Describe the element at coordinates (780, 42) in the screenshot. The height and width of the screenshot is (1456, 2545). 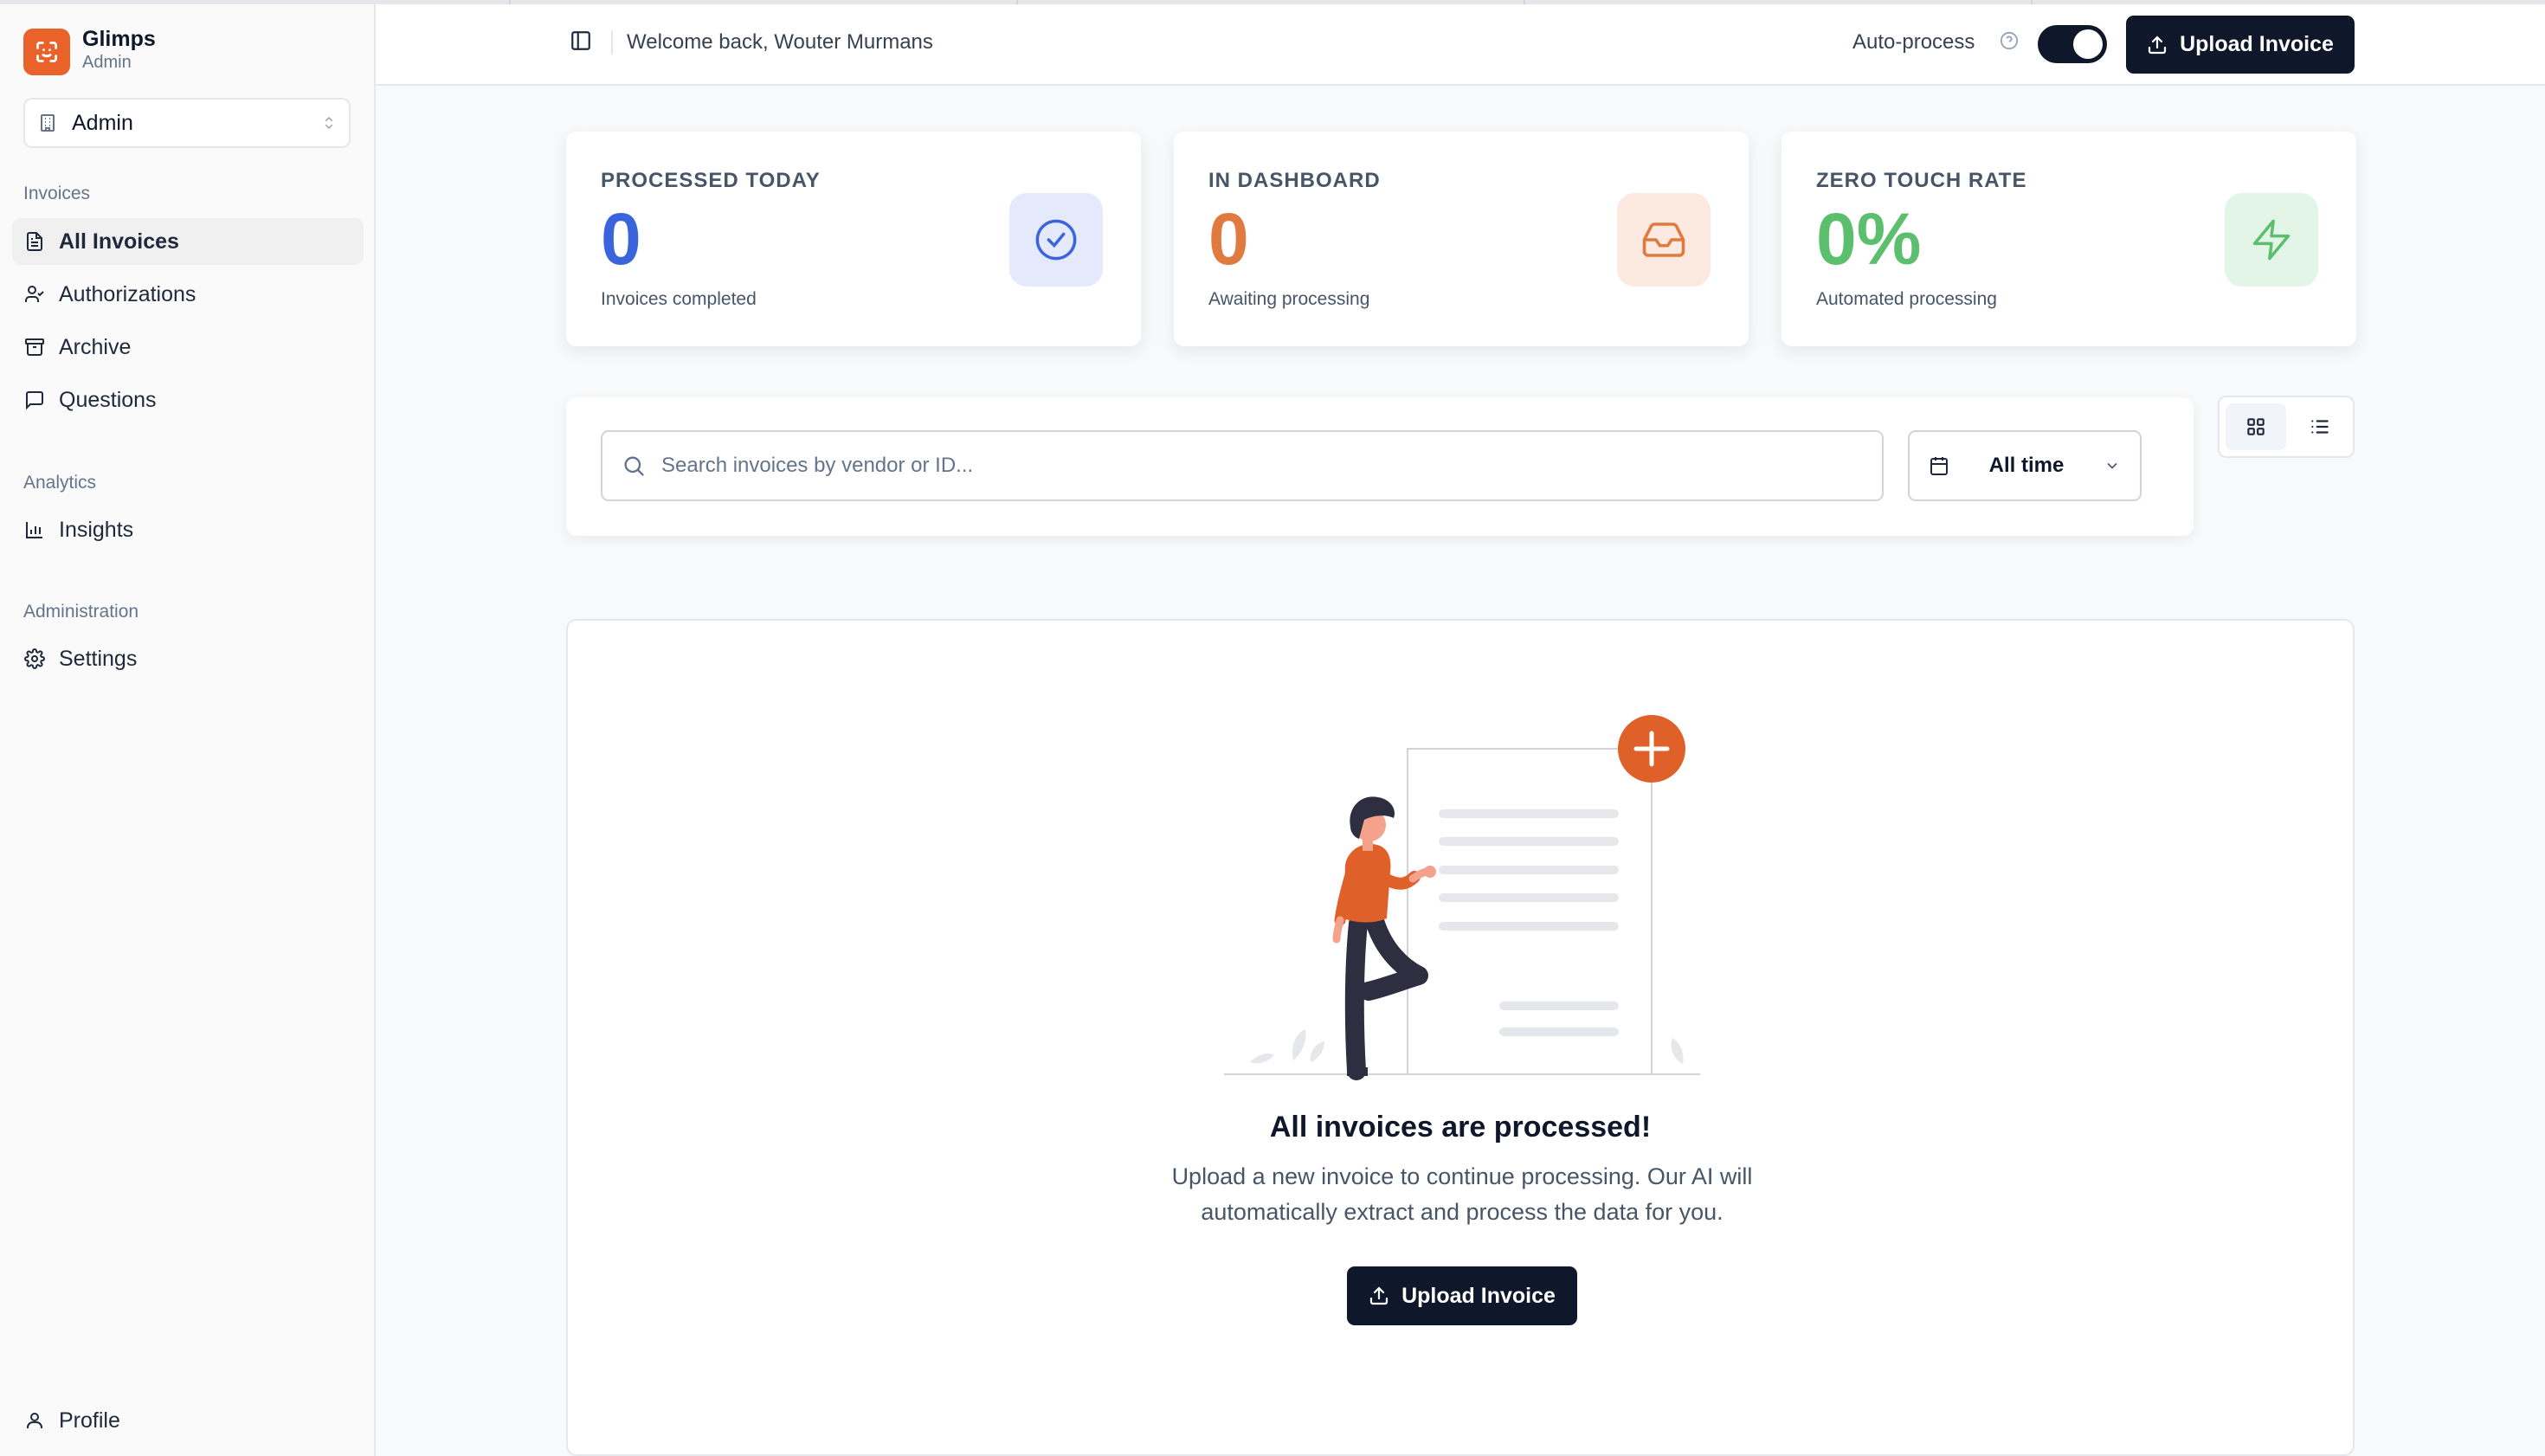
I see `welcome-message: Welcome back, Wouter Murmans` at that location.